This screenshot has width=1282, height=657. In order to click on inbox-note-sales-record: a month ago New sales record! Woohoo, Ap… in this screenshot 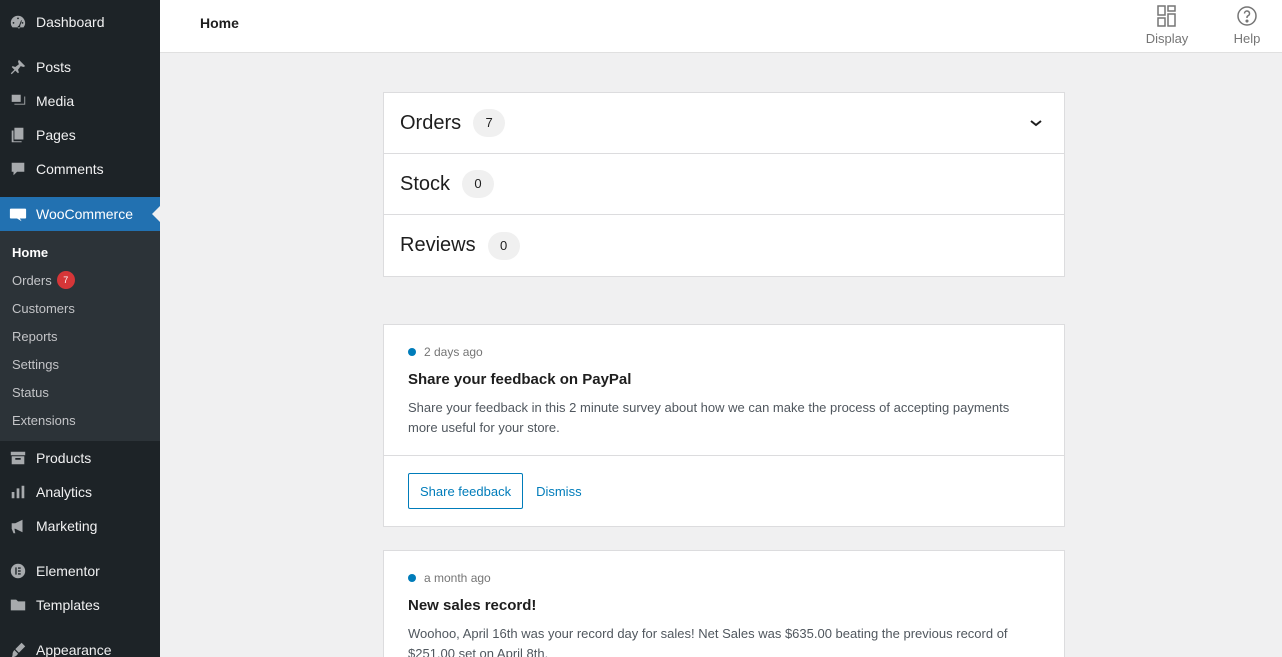, I will do `click(724, 603)`.